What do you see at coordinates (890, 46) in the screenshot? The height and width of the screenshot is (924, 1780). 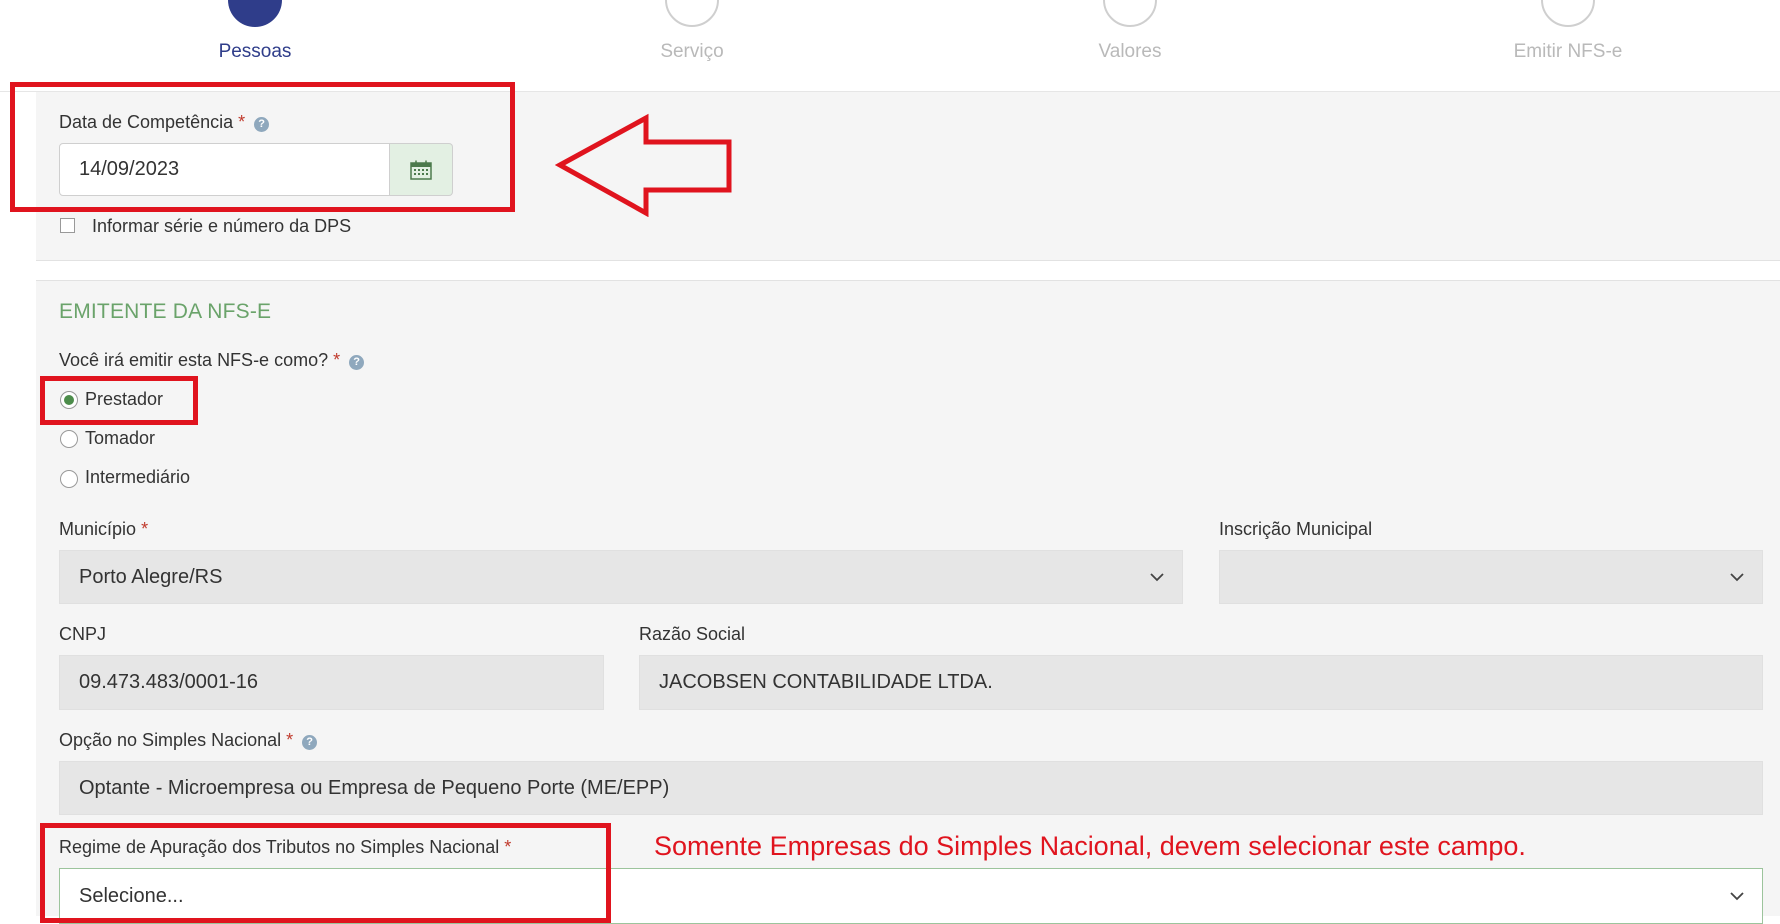 I see `wizard-steps: Pessoas Serviço Valores Emitir NFS-e` at bounding box center [890, 46].